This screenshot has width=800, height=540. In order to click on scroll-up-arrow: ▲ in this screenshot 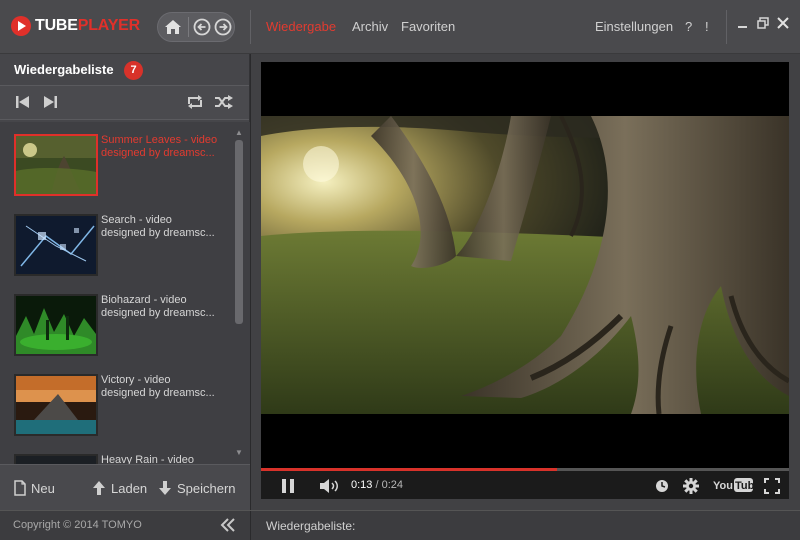, I will do `click(239, 132)`.